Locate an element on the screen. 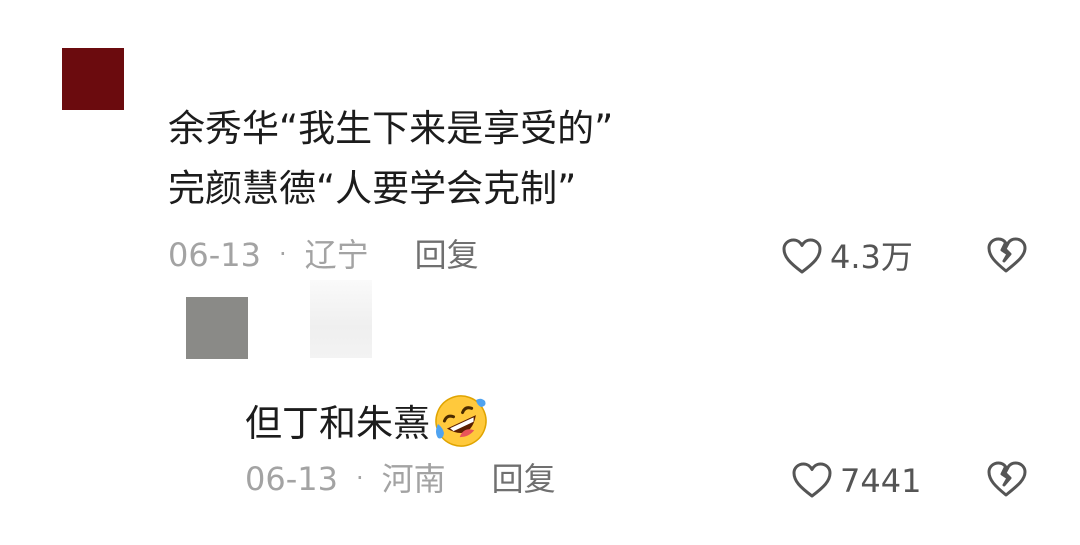 The width and height of the screenshot is (1080, 545). comment-meta: 06-13 · 辽宁 回复 is located at coordinates (323, 254).